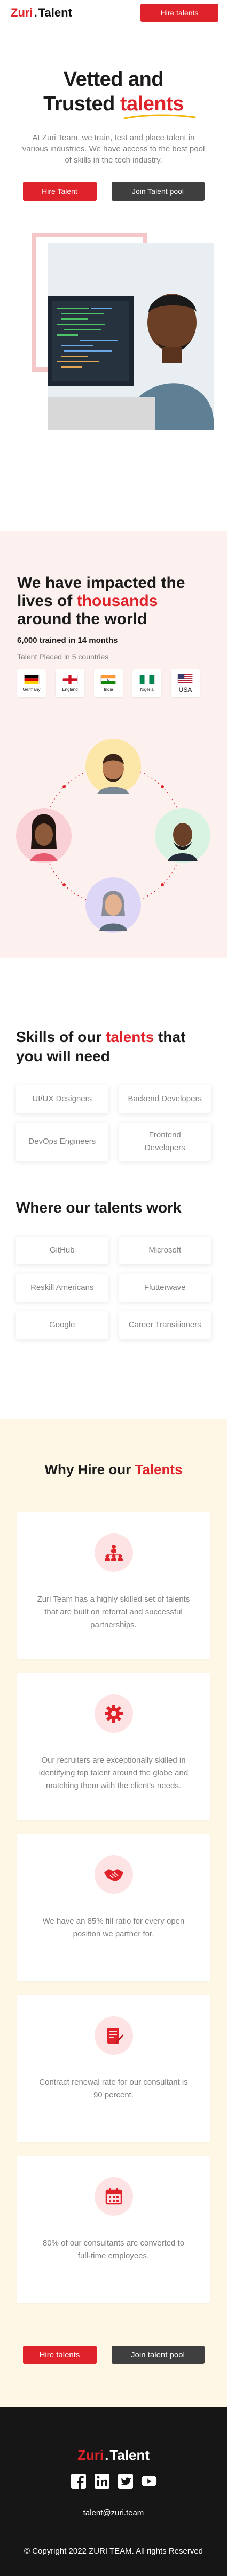 This screenshot has height=2576, width=227. Describe the element at coordinates (182, 836) in the screenshot. I see `avatar-right` at that location.